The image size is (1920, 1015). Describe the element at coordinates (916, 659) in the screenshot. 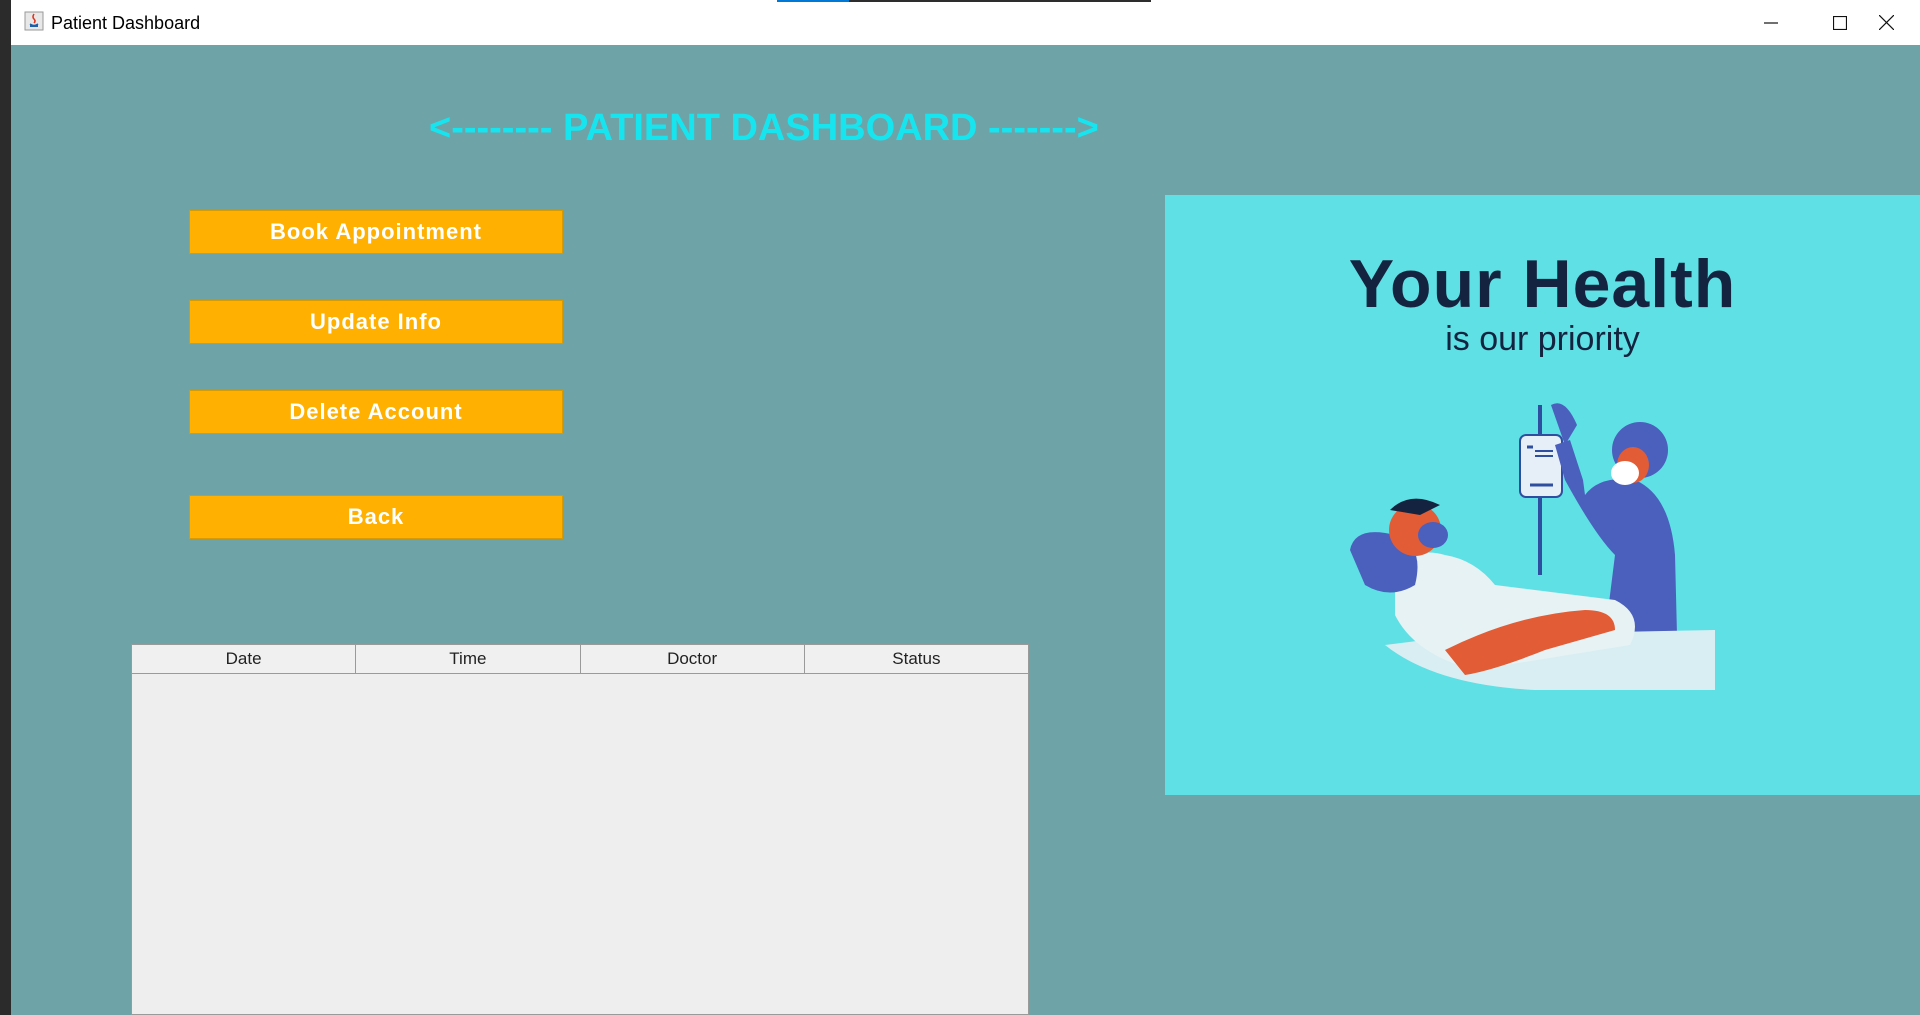

I see `column-header-status: Status` at that location.